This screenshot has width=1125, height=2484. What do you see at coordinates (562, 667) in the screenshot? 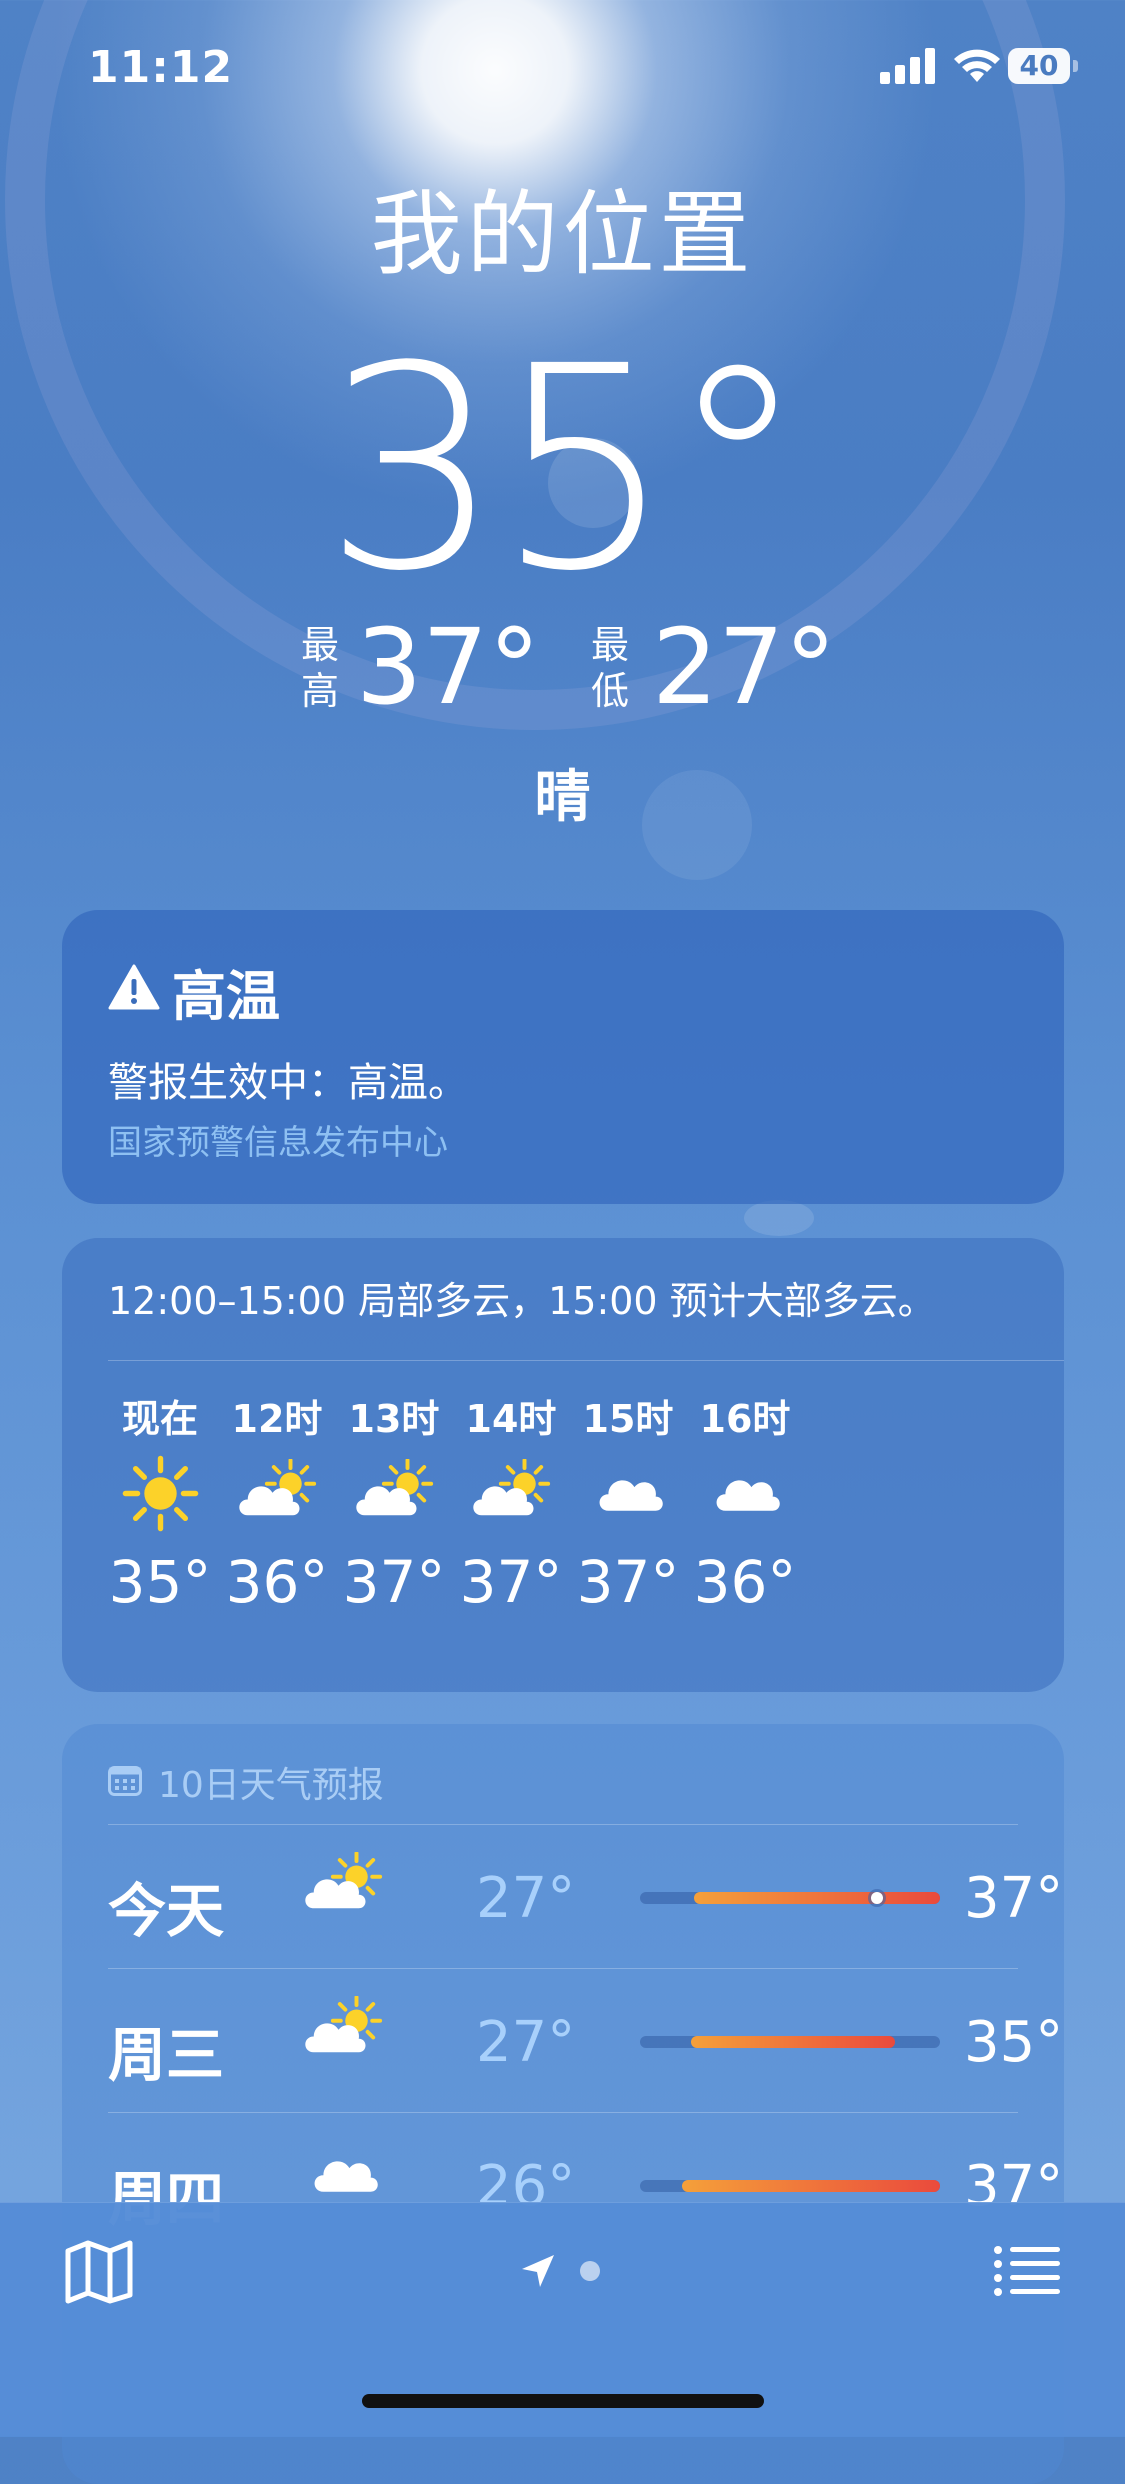
I see `high-low: 最 高 37° 最 低 27°` at bounding box center [562, 667].